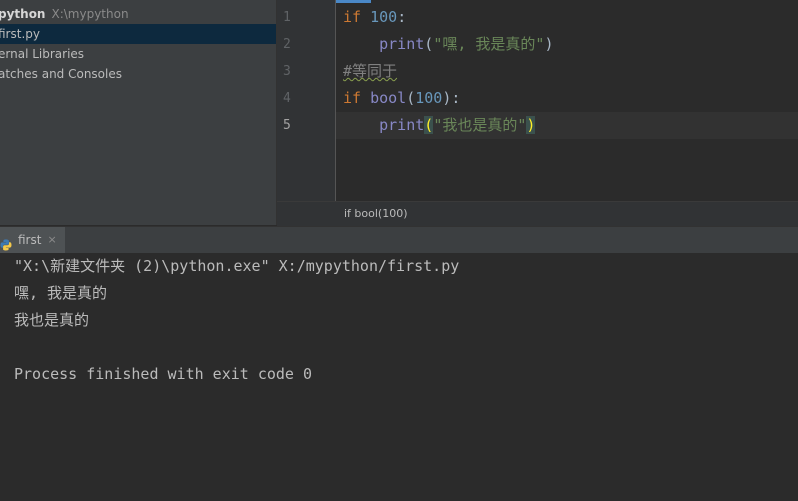 The image size is (798, 501). Describe the element at coordinates (480, 125) in the screenshot. I see `code-token: "我也是真的"` at that location.